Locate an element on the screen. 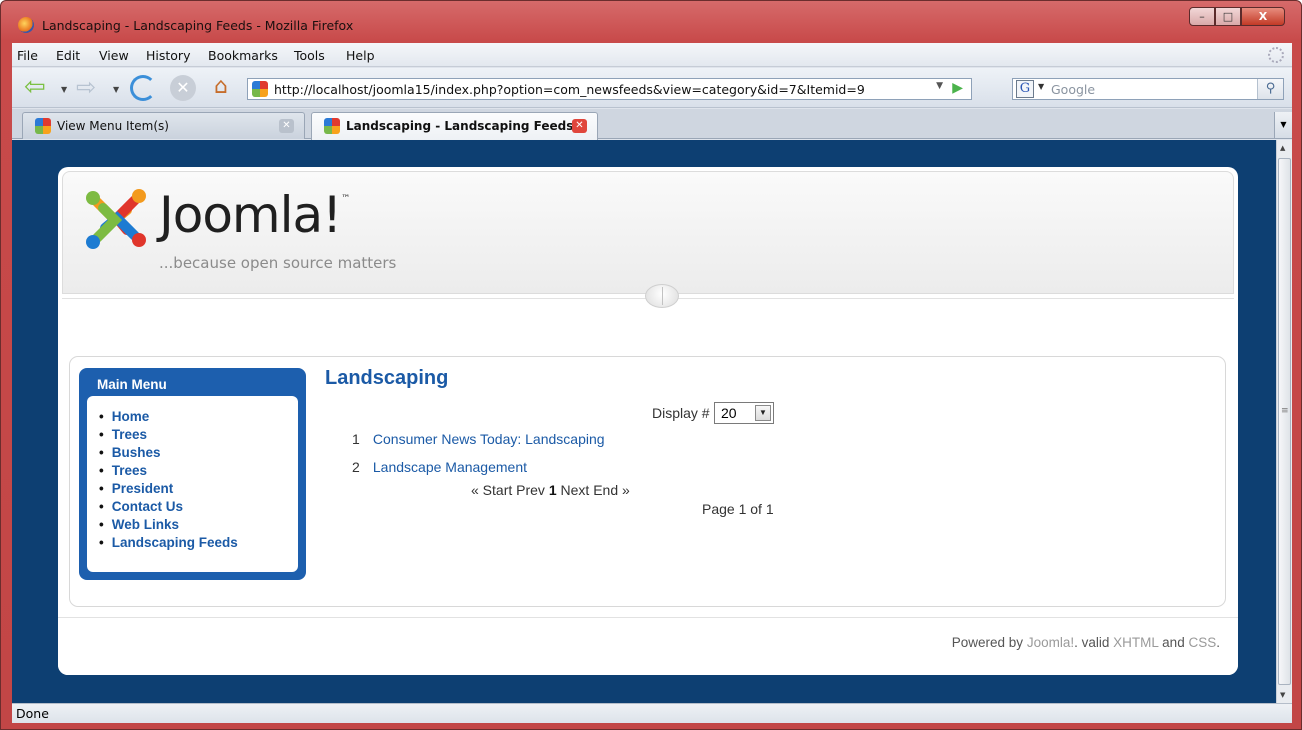  status-text: Done is located at coordinates (32, 713).